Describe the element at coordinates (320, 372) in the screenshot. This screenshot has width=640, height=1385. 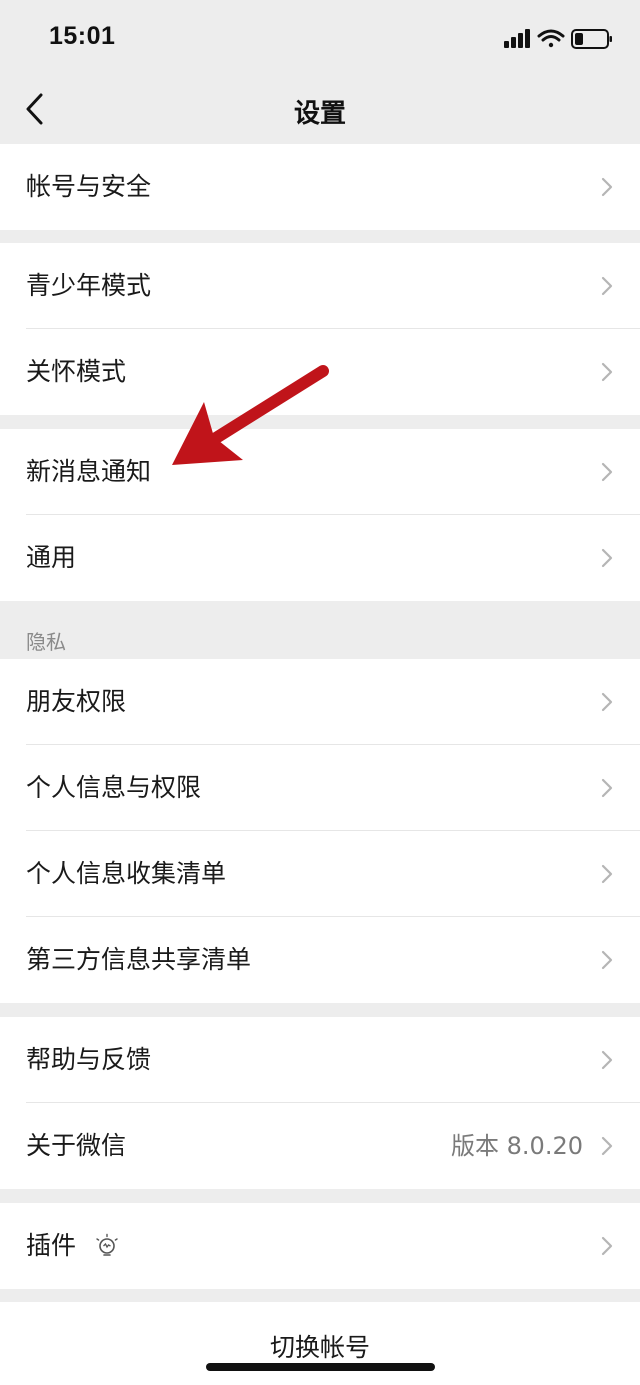
I see `settings-row-care-mode: 关怀模式` at that location.